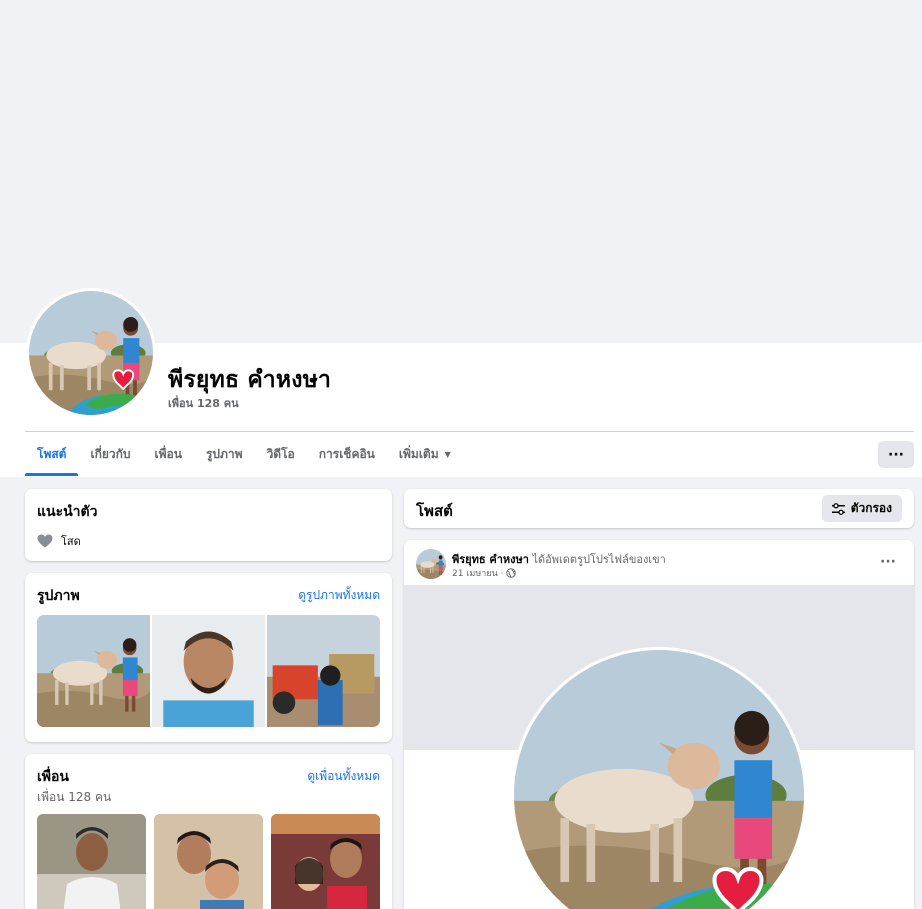 The width and height of the screenshot is (922, 909). What do you see at coordinates (871, 508) in the screenshot?
I see `filter-label: ตัวกรอง` at bounding box center [871, 508].